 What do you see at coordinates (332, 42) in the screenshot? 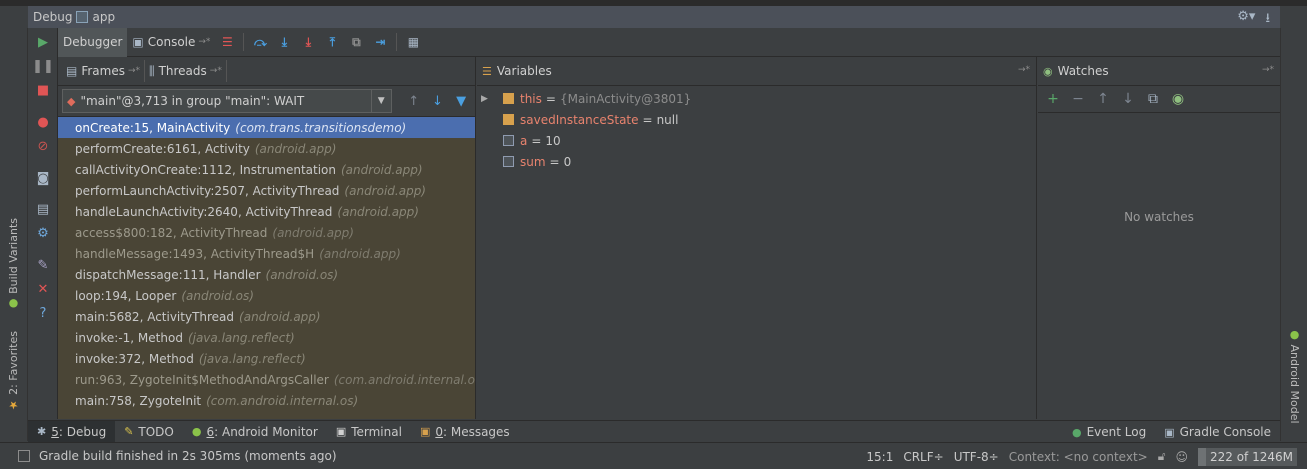
I see `step-out-icon: ⤒` at bounding box center [332, 42].